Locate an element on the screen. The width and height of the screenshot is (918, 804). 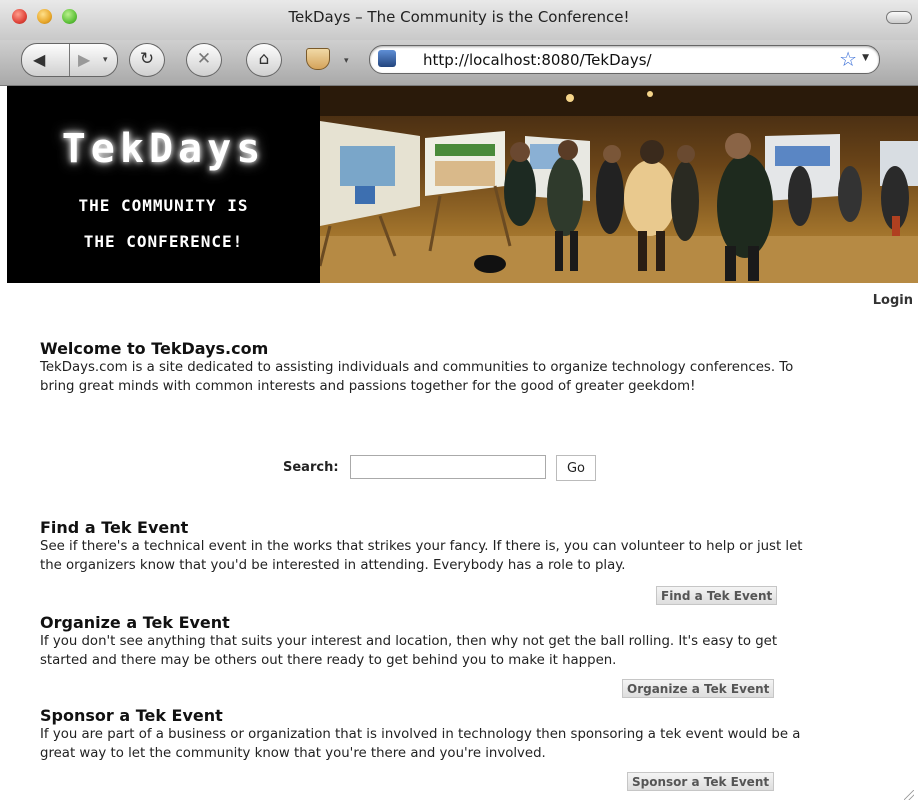
tagline-line2: THE CONFERENCE! is located at coordinates (163, 241).